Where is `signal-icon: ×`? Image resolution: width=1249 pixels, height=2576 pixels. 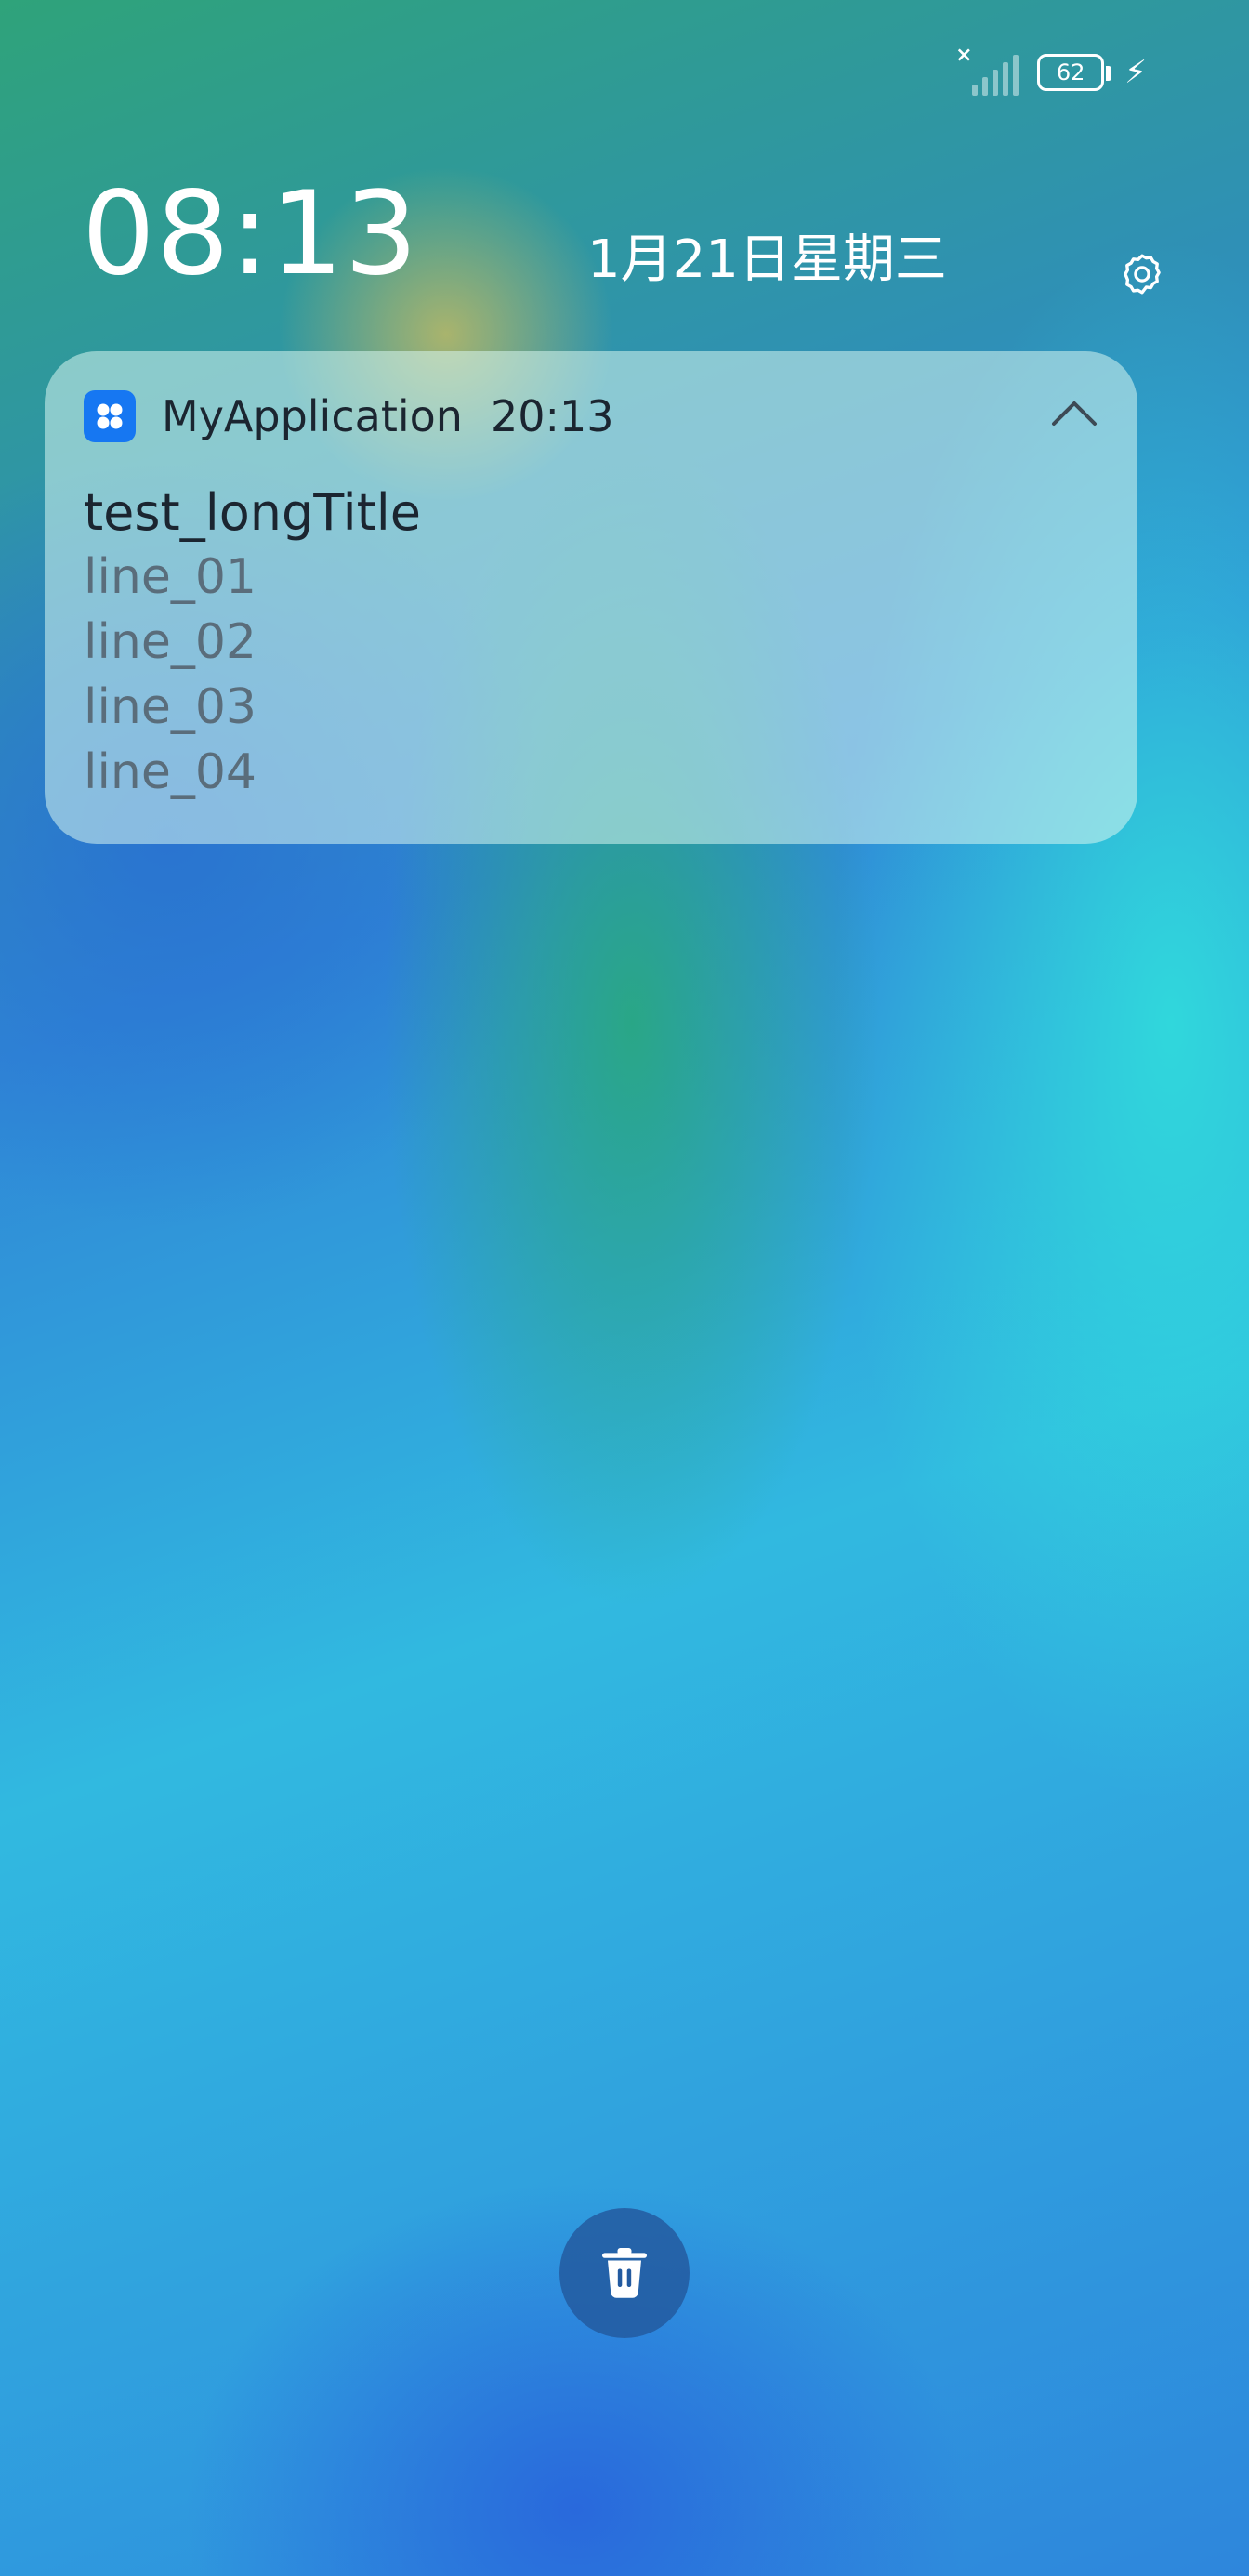
signal-icon: × is located at coordinates (987, 70).